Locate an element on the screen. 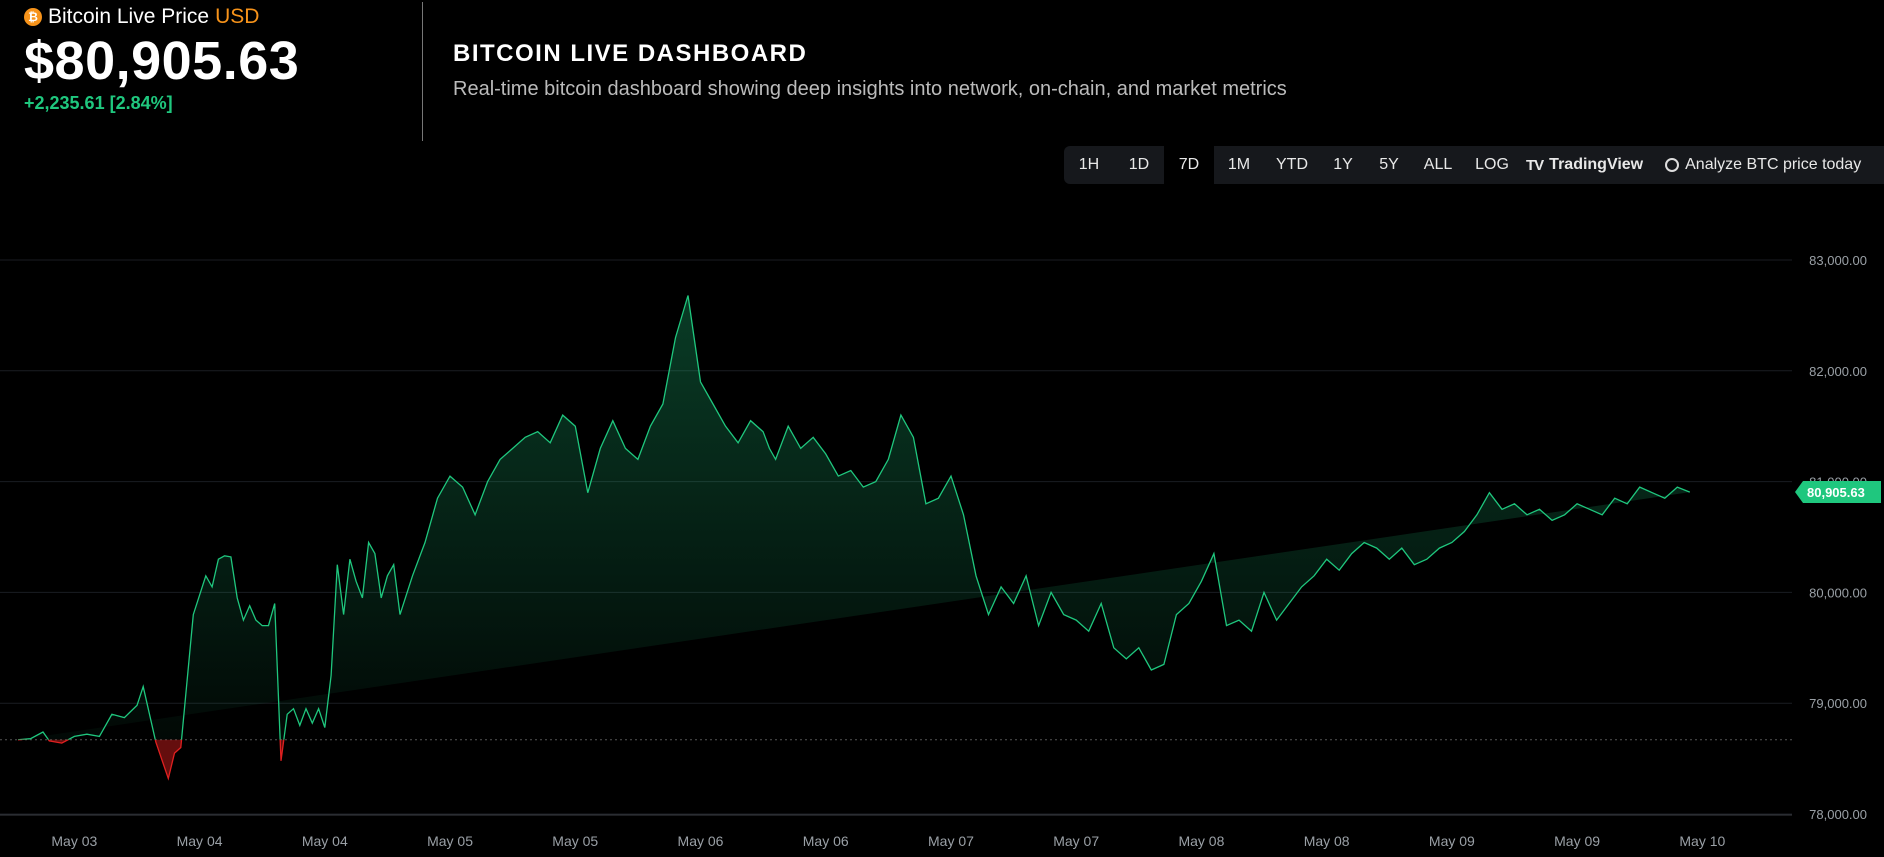 The width and height of the screenshot is (1884, 857). y-tick-label: 78,000.00 is located at coordinates (1838, 814).